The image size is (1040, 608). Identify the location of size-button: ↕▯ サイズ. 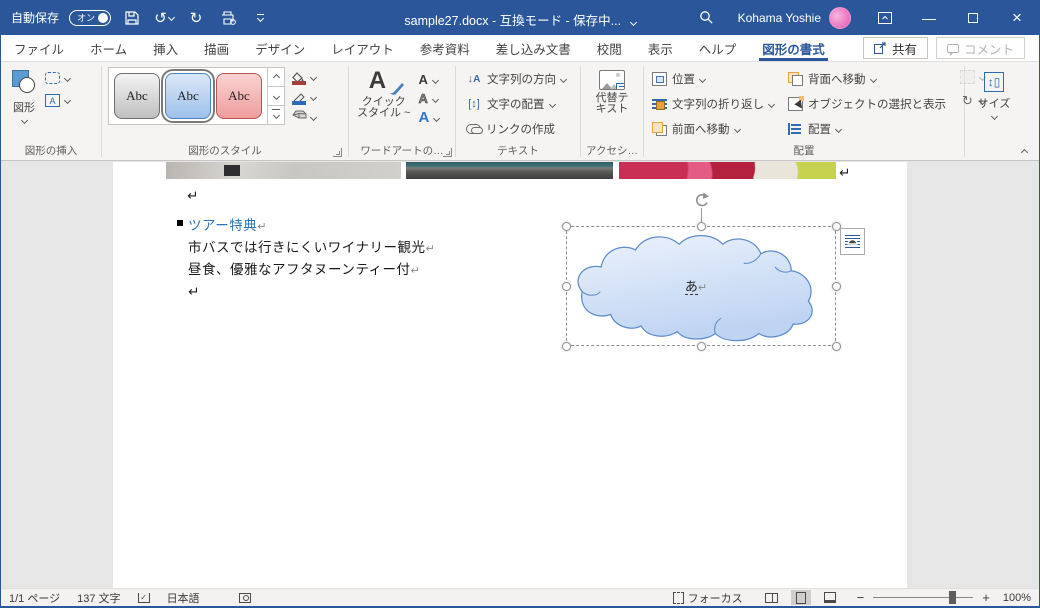
(994, 93).